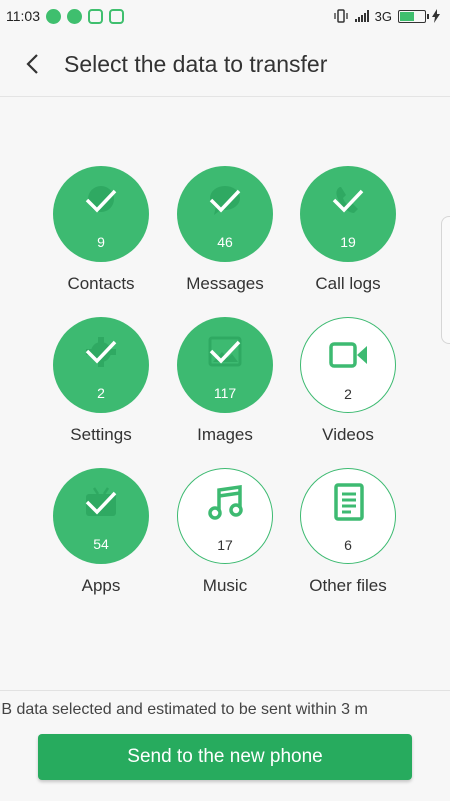 The height and width of the screenshot is (801, 450). I want to click on item-count: 54, so click(101, 544).